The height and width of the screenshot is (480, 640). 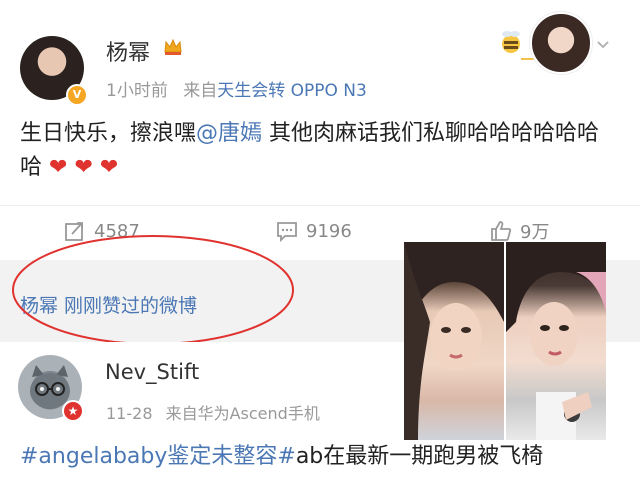 I want to click on post-meta: 11-28 来自华为Ascend手机, so click(x=213, y=412).